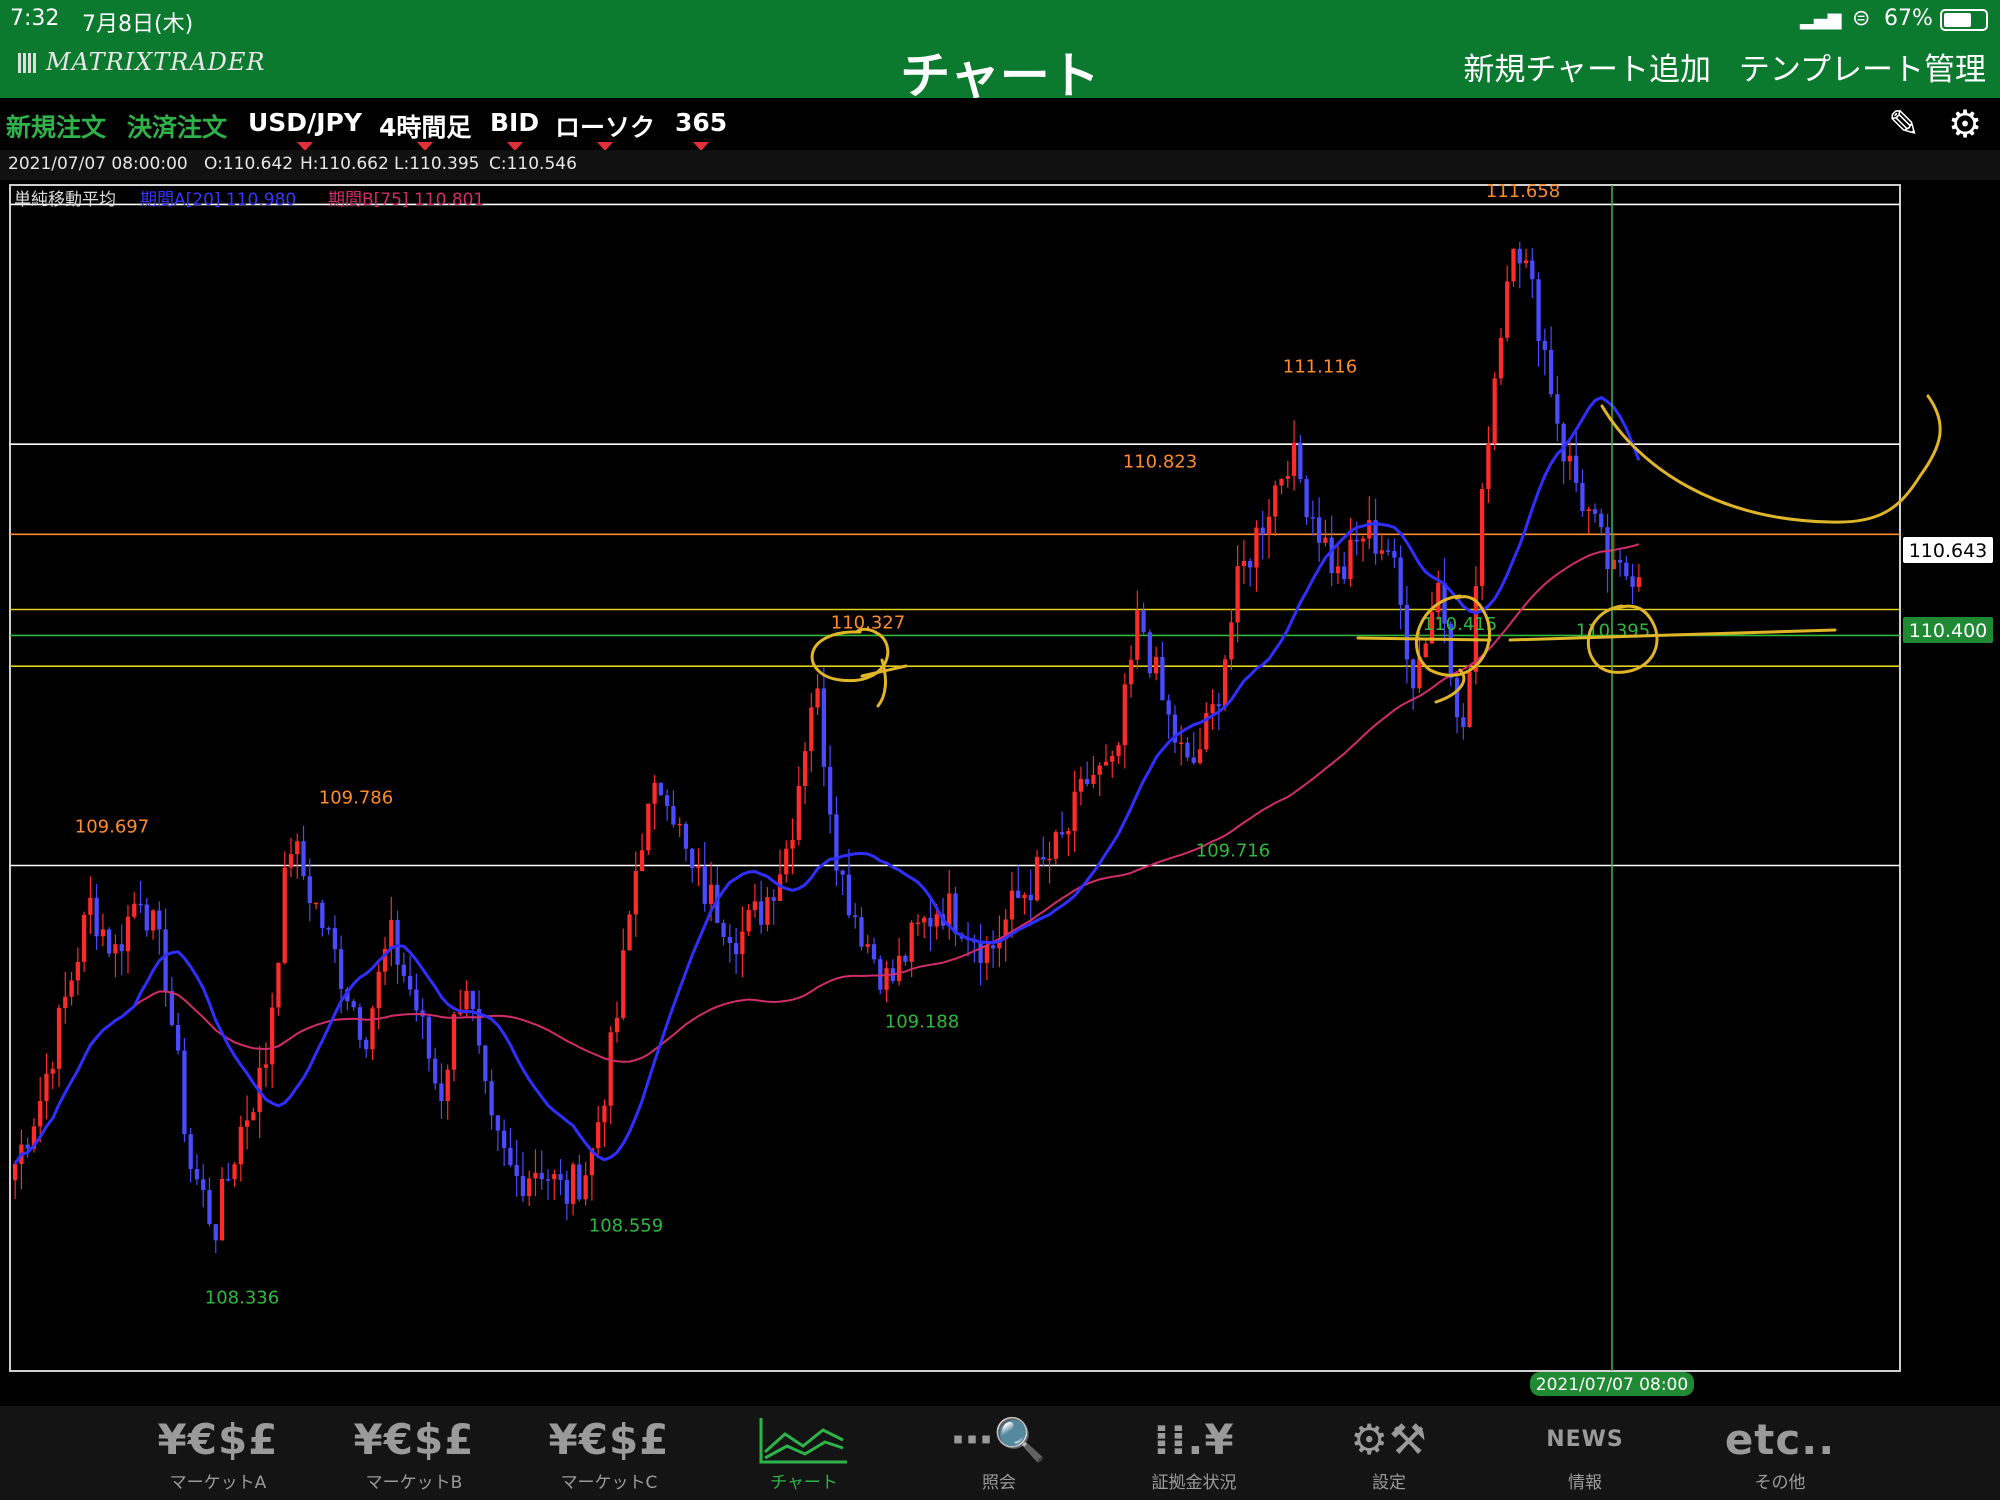 The width and height of the screenshot is (2000, 1500). What do you see at coordinates (804, 1442) in the screenshot?
I see `chart-icon` at bounding box center [804, 1442].